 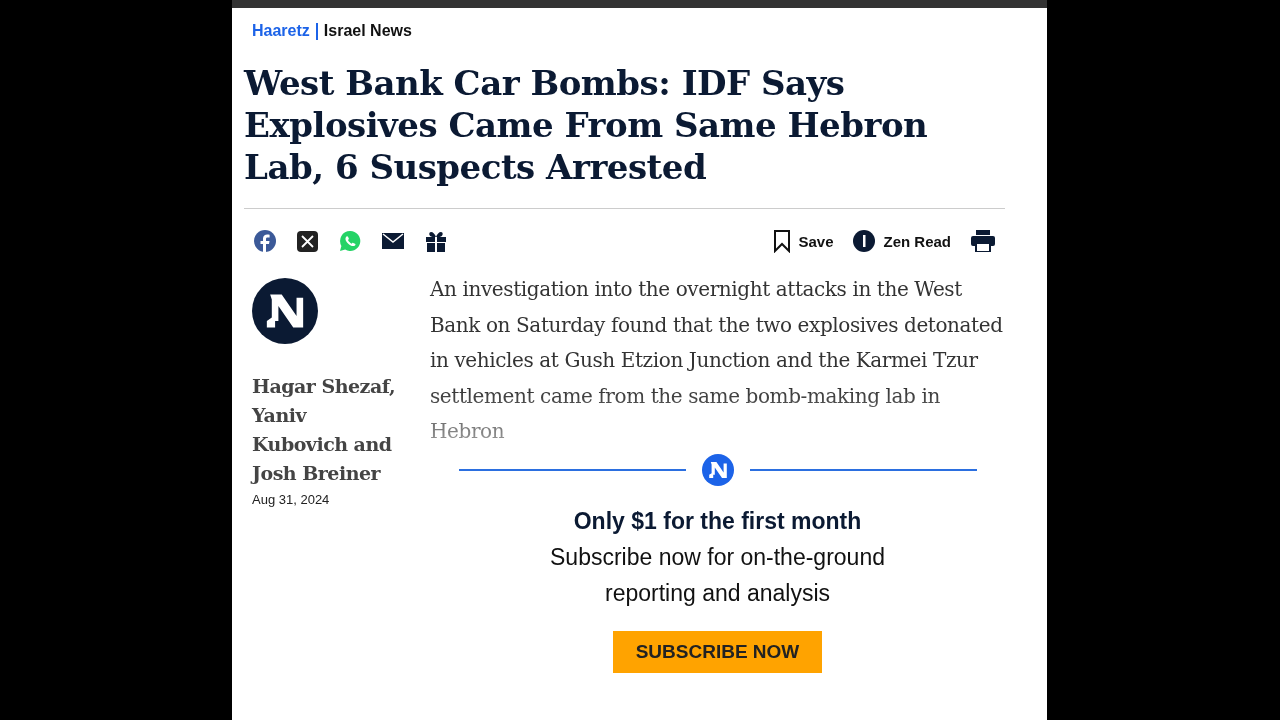 I want to click on email-icon, so click(x=393, y=241).